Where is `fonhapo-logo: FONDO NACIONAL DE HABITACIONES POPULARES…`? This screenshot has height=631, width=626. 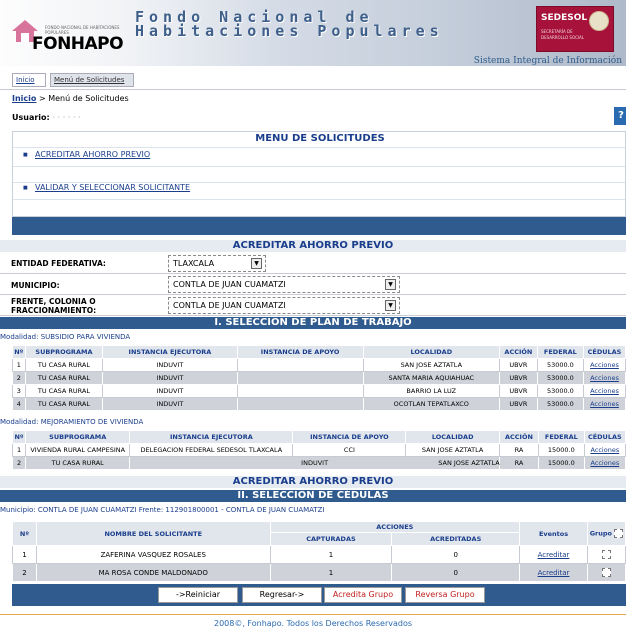 fonhapo-logo: FONDO NACIONAL DE HABITACIONES POPULARES… is located at coordinates (68, 34).